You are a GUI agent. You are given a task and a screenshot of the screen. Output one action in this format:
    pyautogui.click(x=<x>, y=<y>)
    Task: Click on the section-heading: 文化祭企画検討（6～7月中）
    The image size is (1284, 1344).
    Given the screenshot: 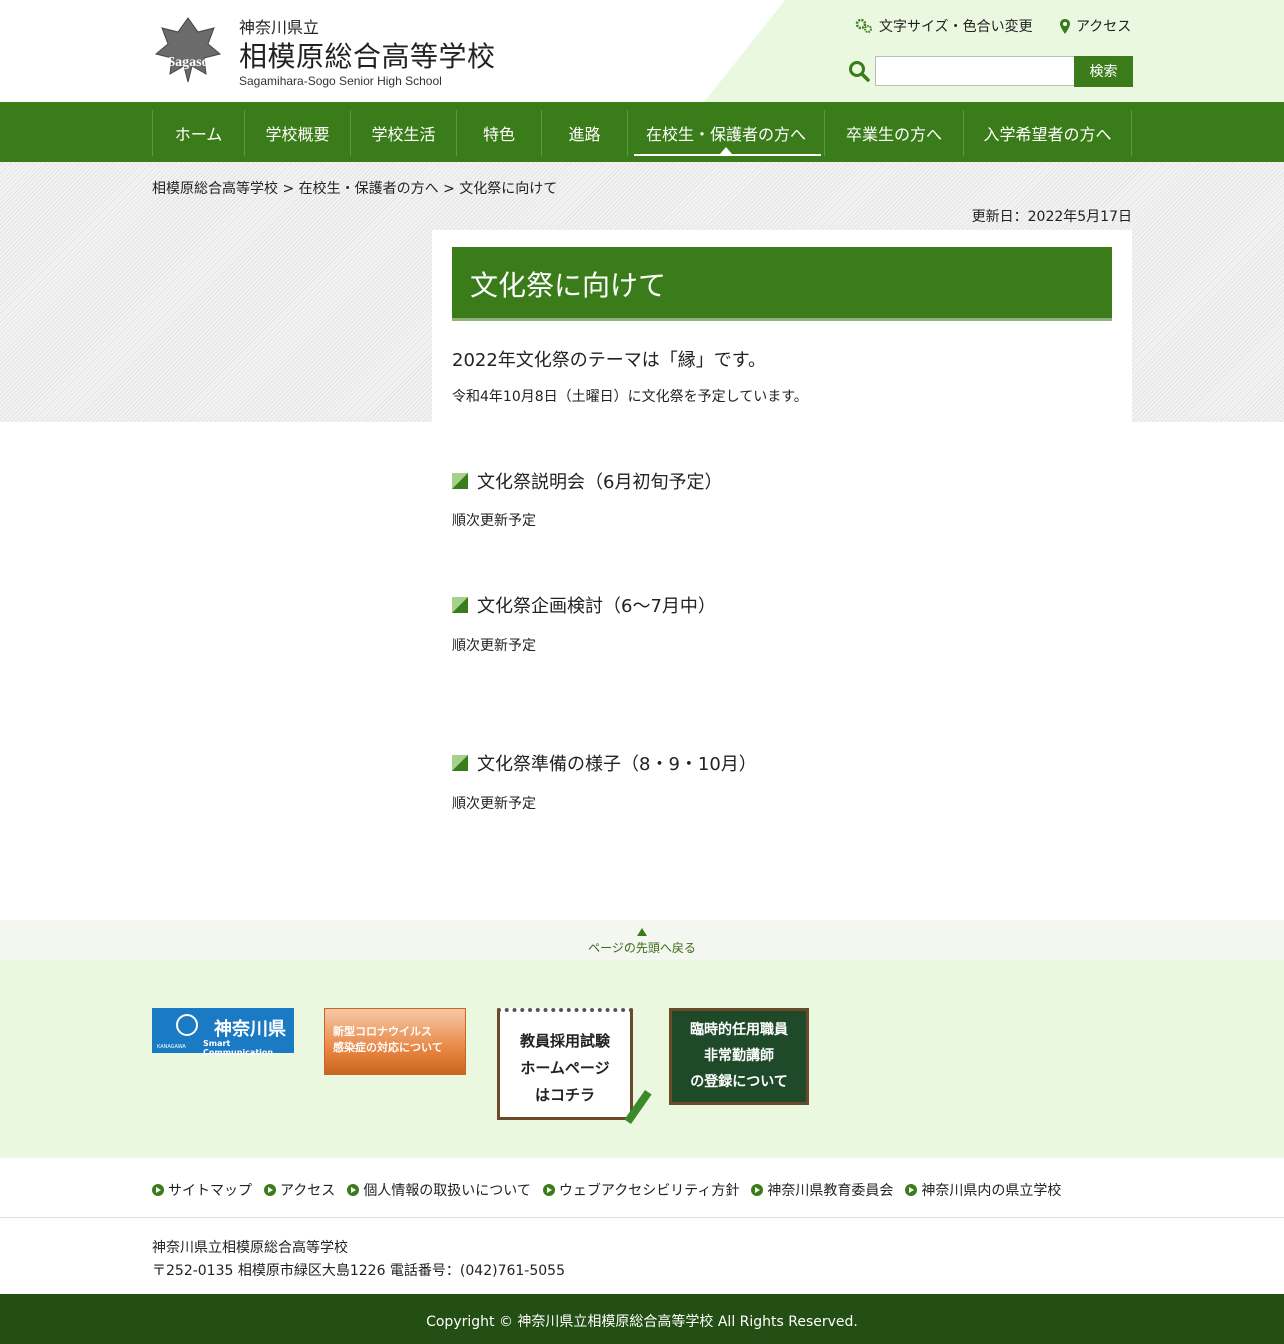 What is the action you would take?
    pyautogui.click(x=584, y=605)
    